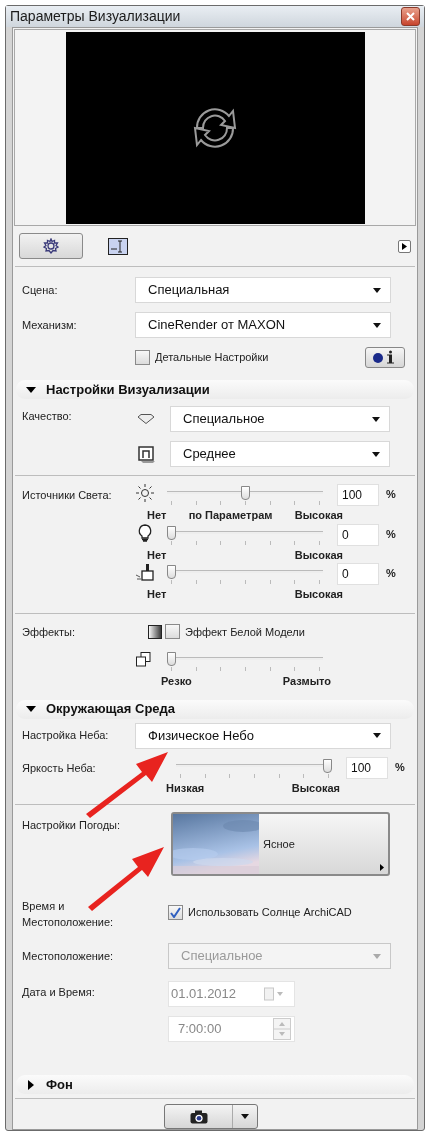 This screenshot has height=1135, width=429. I want to click on render-button, so click(211, 1116).